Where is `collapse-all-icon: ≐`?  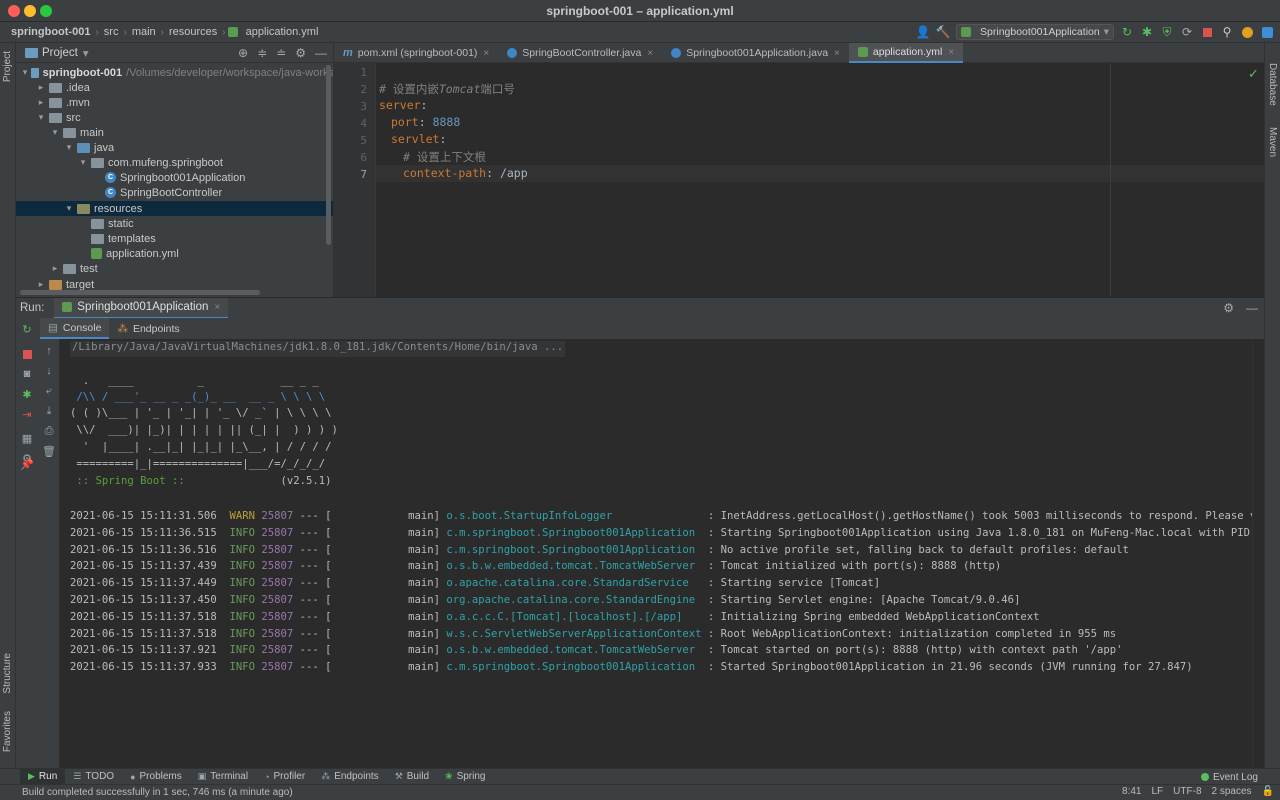
collapse-all-icon: ≐ is located at coordinates (281, 53).